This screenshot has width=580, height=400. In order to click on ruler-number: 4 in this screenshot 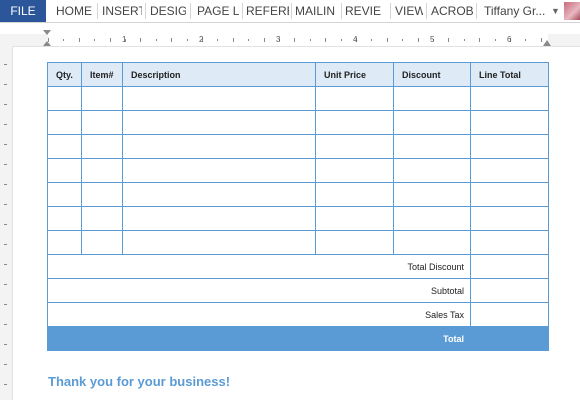, I will do `click(355, 39)`.